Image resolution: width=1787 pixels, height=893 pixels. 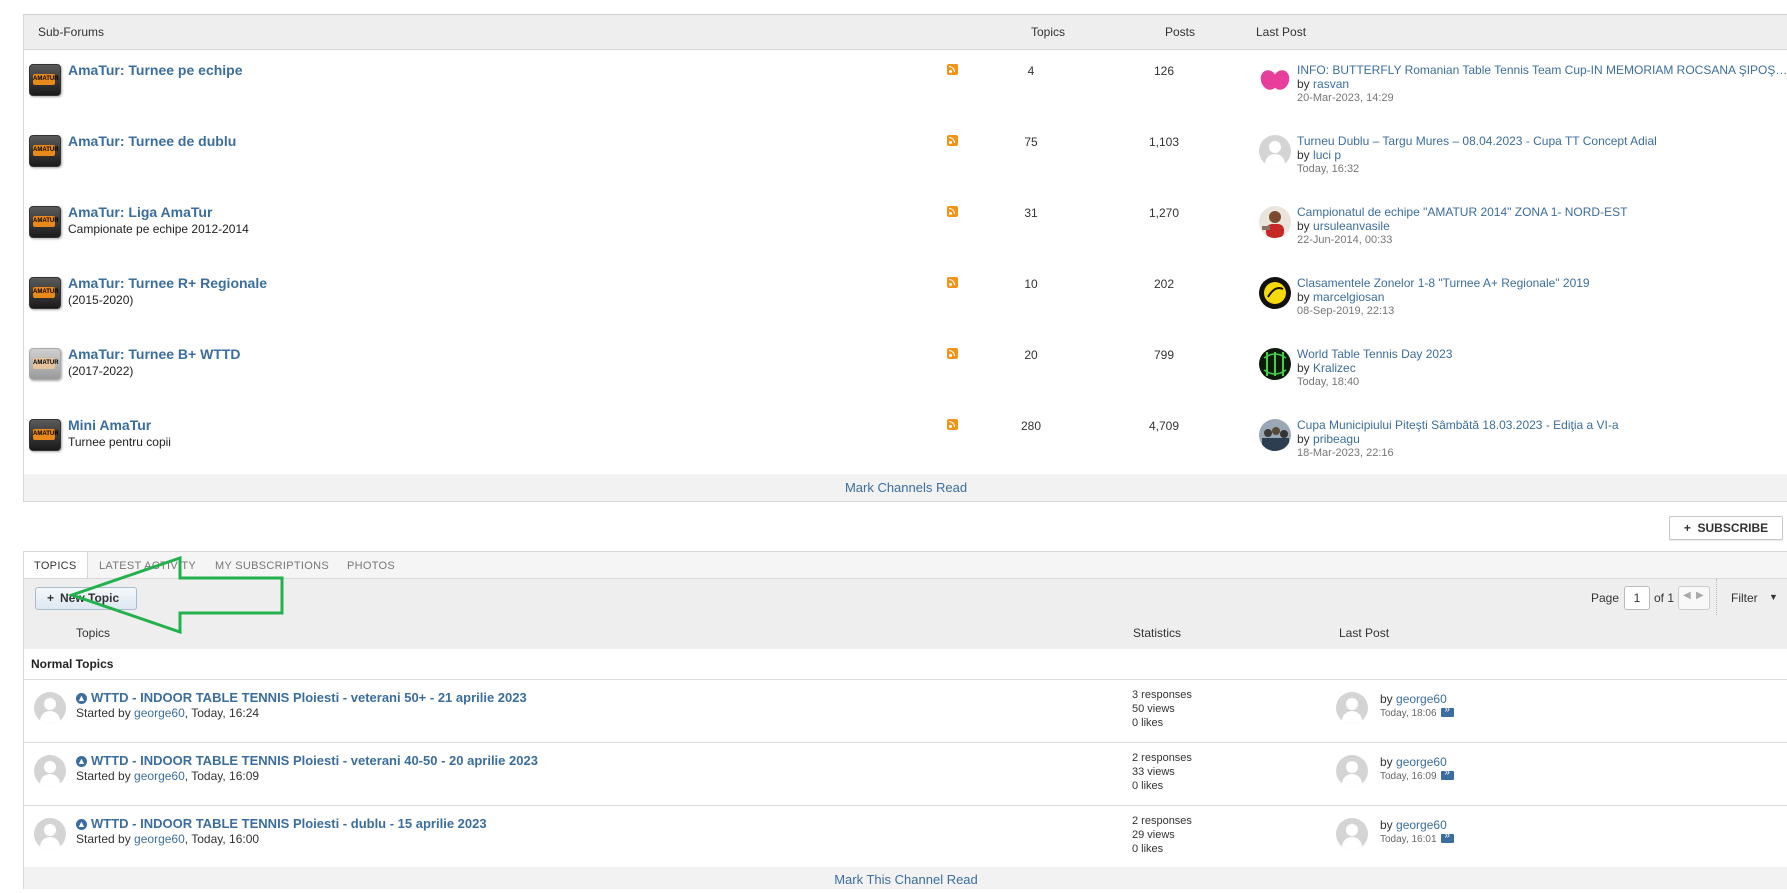 I want to click on page-of-label: of 1, so click(x=1664, y=598).